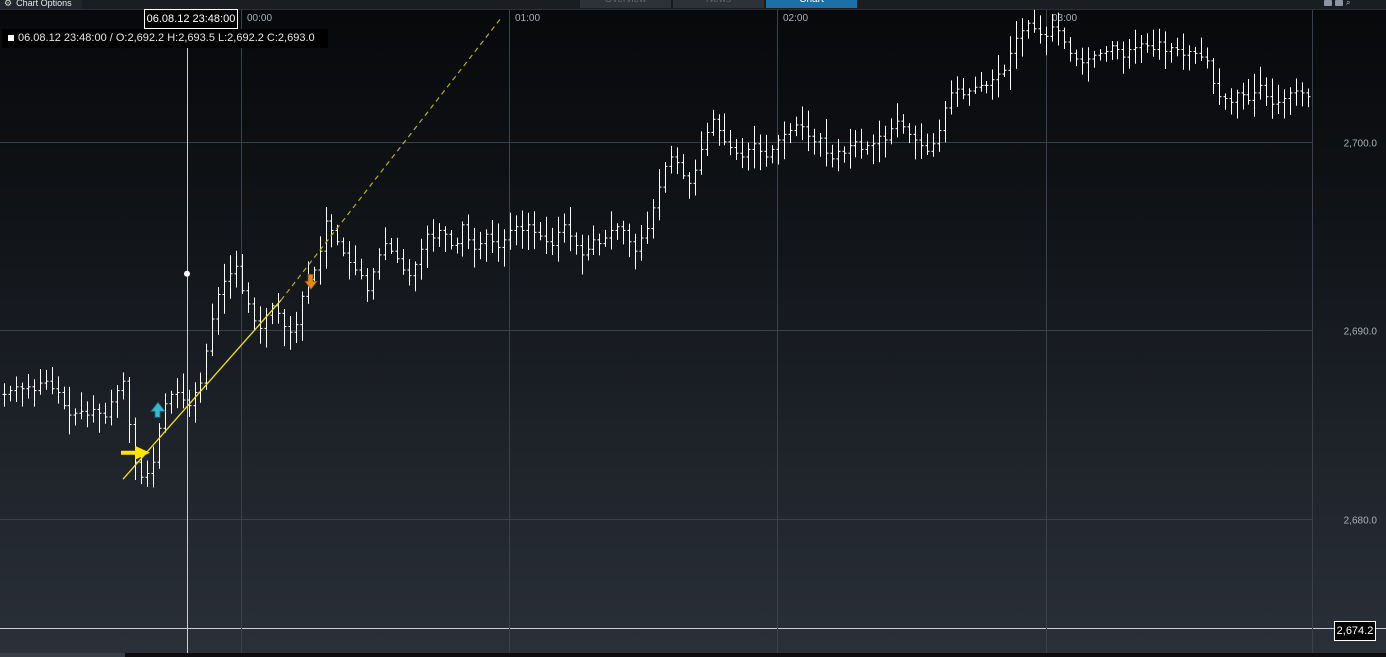  What do you see at coordinates (693, 655) in the screenshot?
I see `horizontal-scrollbar` at bounding box center [693, 655].